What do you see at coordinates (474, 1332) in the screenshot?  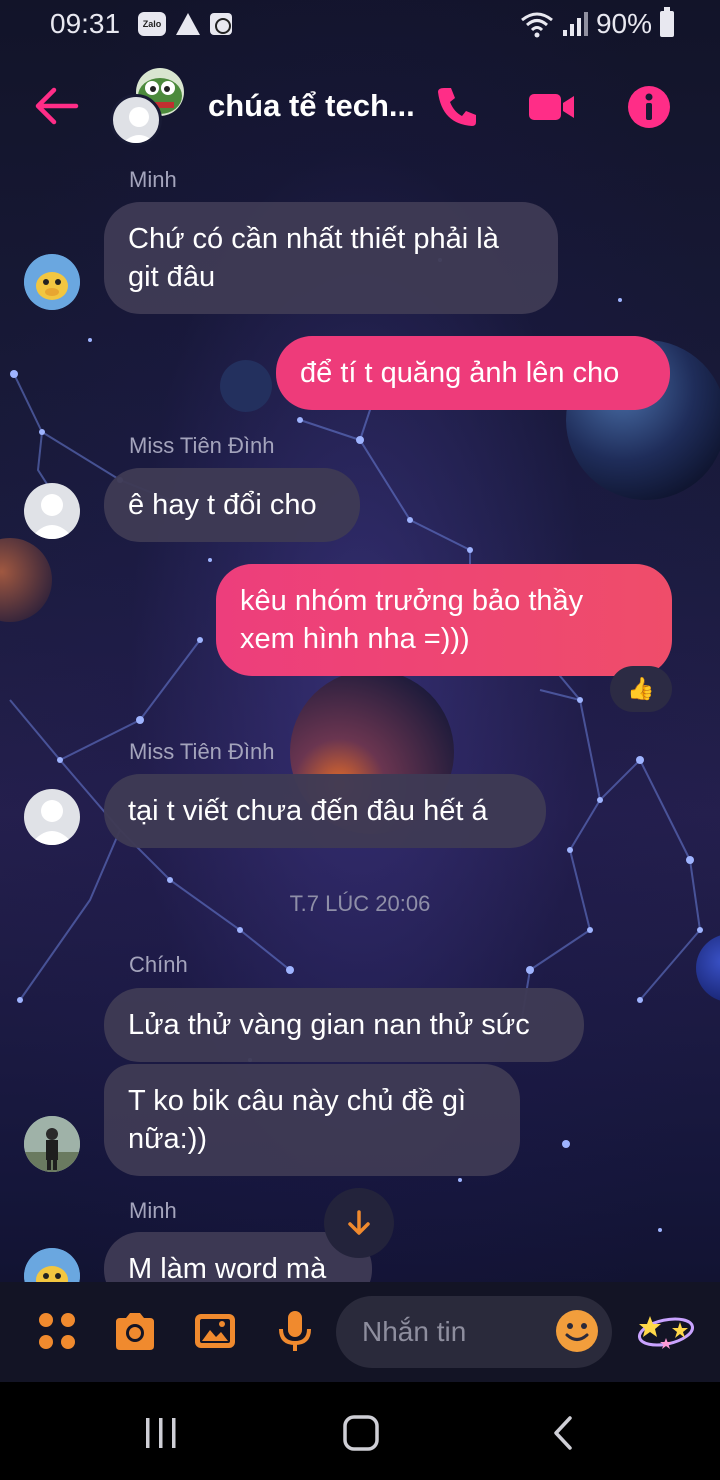 I see `message-input: Nhắn tin` at bounding box center [474, 1332].